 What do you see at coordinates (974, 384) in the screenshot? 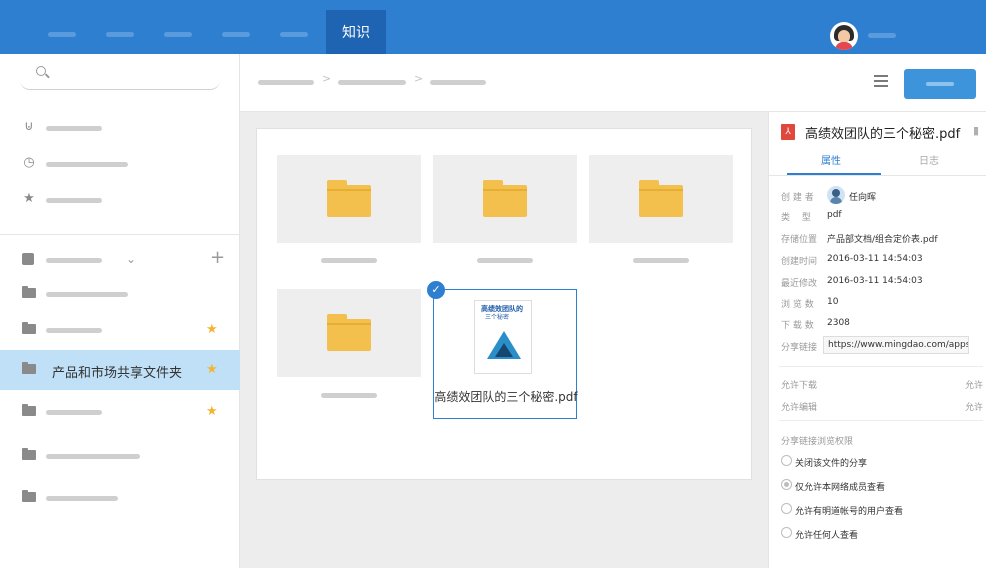
I see `perm-value-download: 允许` at bounding box center [974, 384].